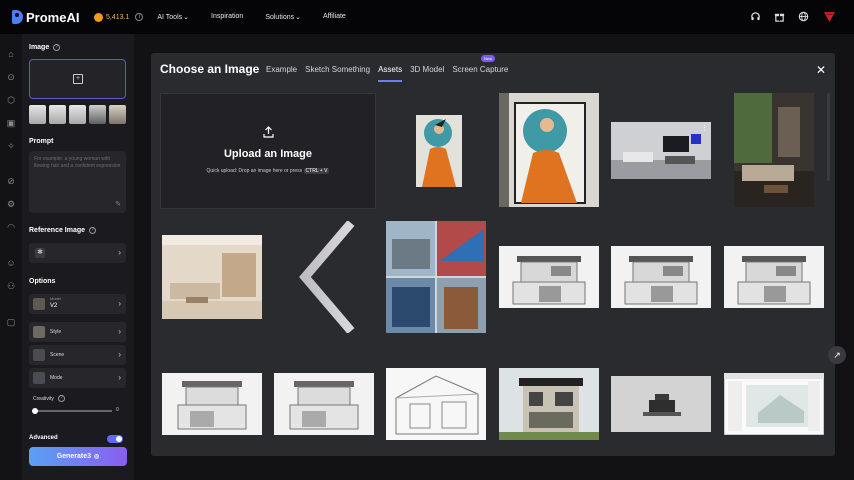 This screenshot has height=480, width=854. Describe the element at coordinates (57, 230) in the screenshot. I see `reference-title-text: Reference Image` at that location.